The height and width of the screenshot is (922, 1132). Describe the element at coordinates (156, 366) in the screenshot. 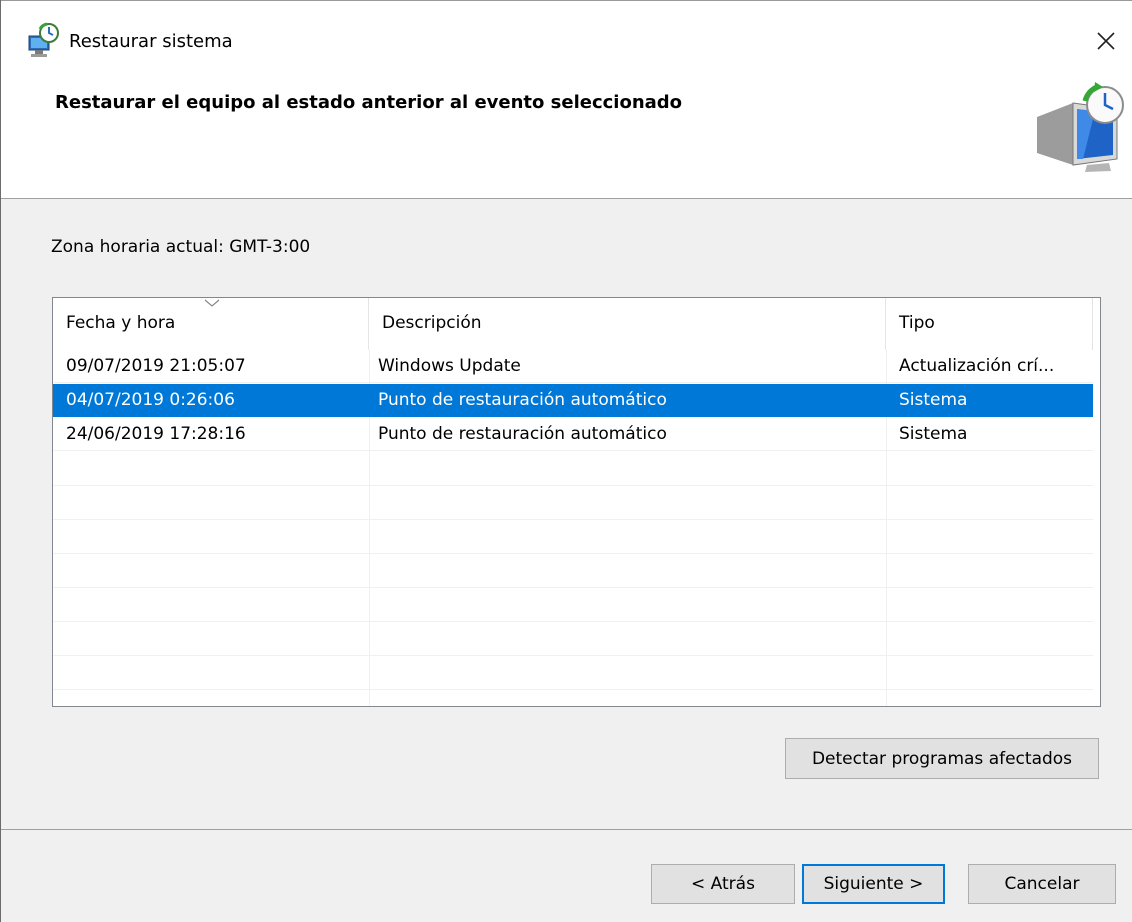

I see `row-date: 09/07/2019 21:05:07` at that location.